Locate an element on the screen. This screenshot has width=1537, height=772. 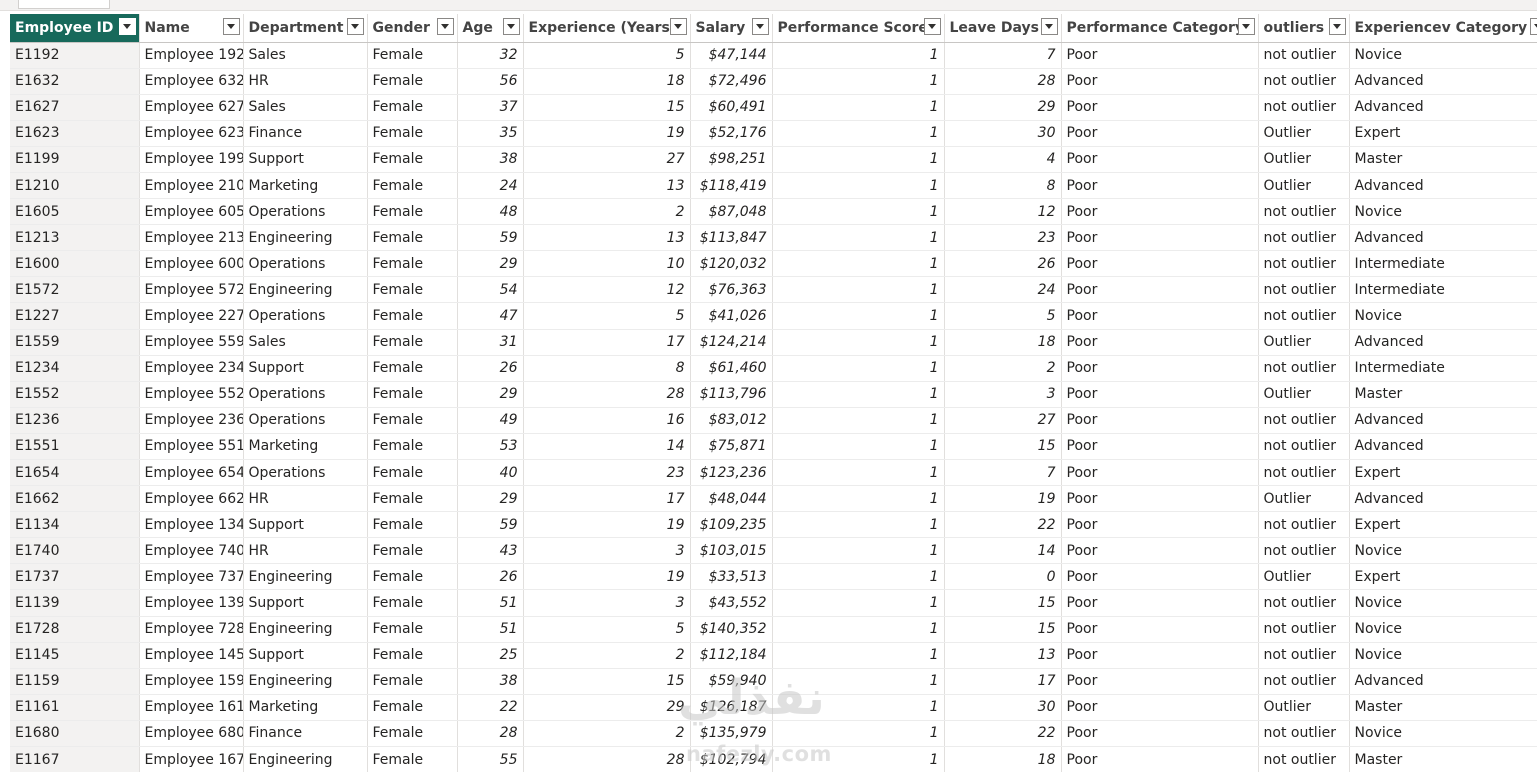
cell-department: Engineering is located at coordinates (305, 681).